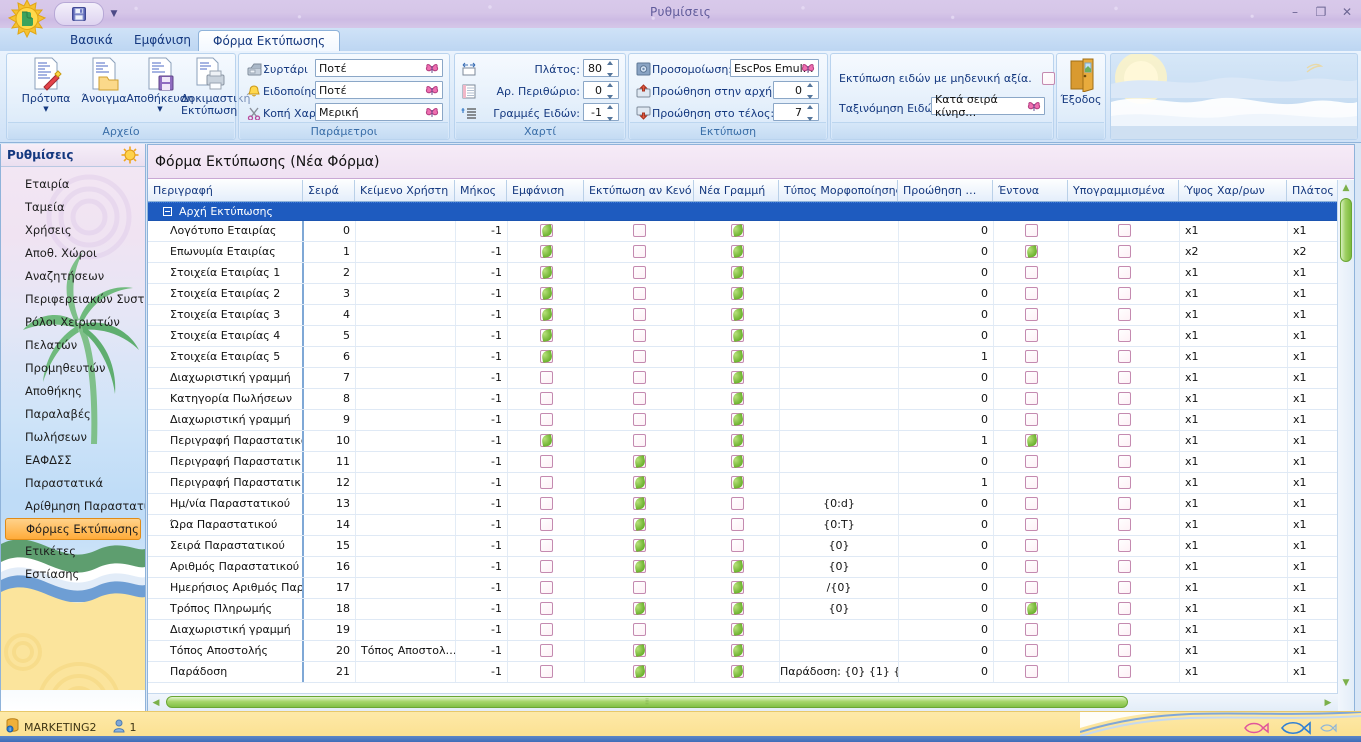 This screenshot has height=742, width=1361. Describe the element at coordinates (225, 546) in the screenshot. I see `table-cell-desc: Σειρά Παραστατικού` at that location.